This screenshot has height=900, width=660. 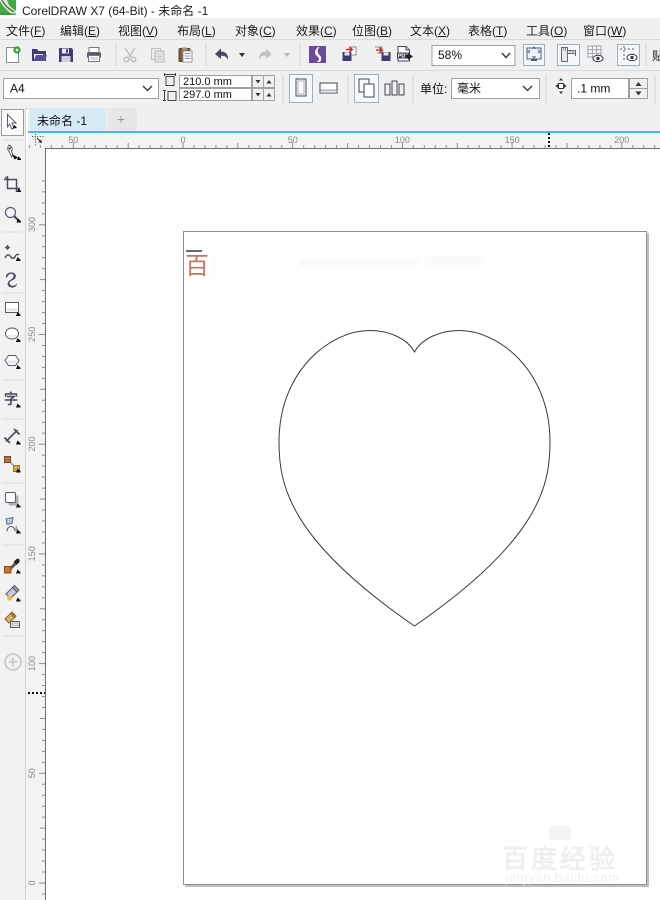 What do you see at coordinates (469, 88) in the screenshot?
I see `svg-text: 毫米` at bounding box center [469, 88].